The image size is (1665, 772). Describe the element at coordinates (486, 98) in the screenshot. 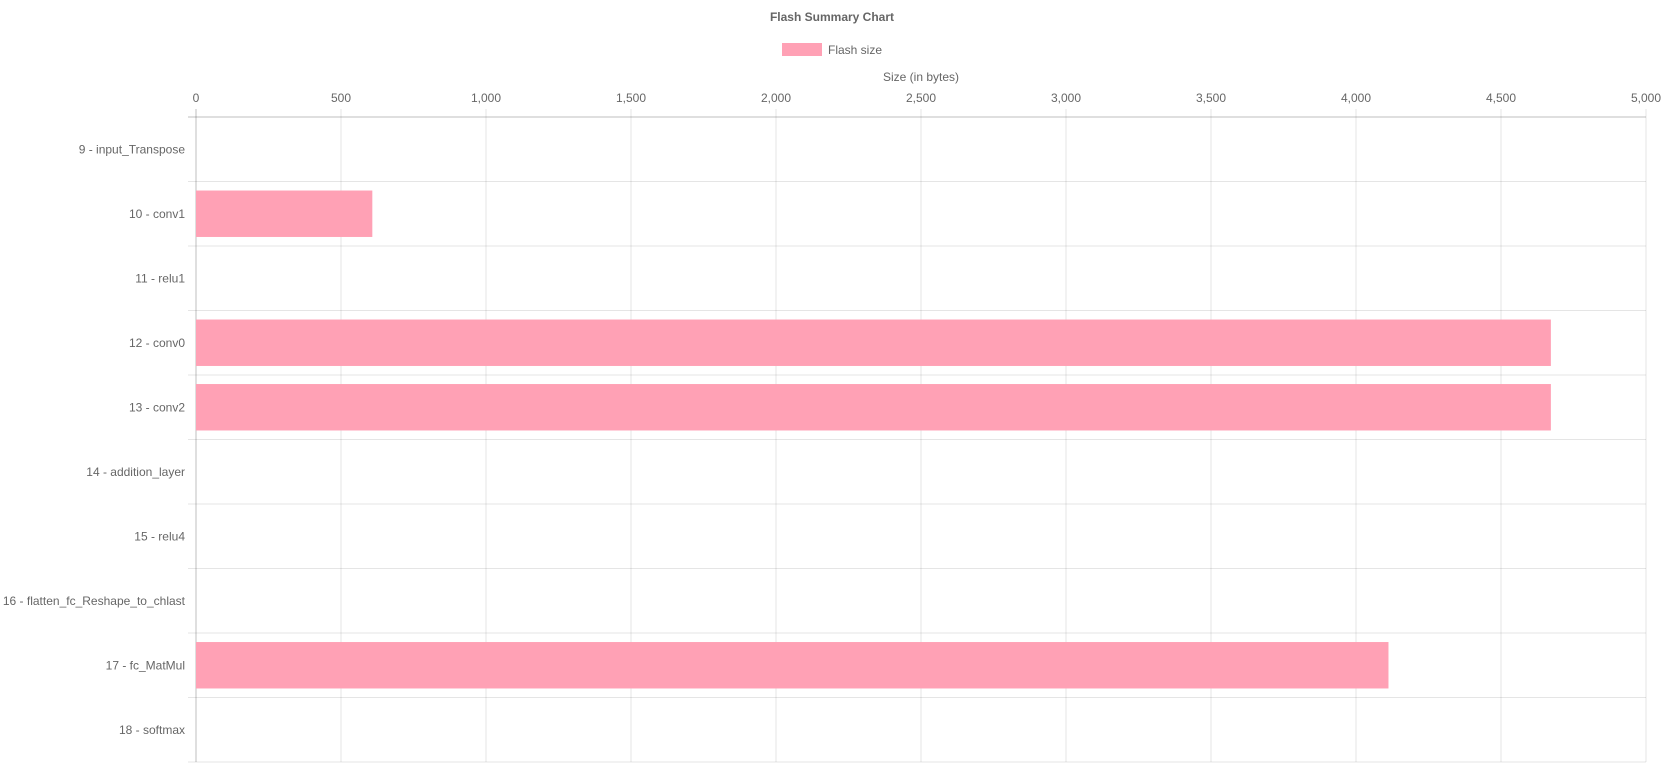

I see `x-tick-label: 1,000` at that location.